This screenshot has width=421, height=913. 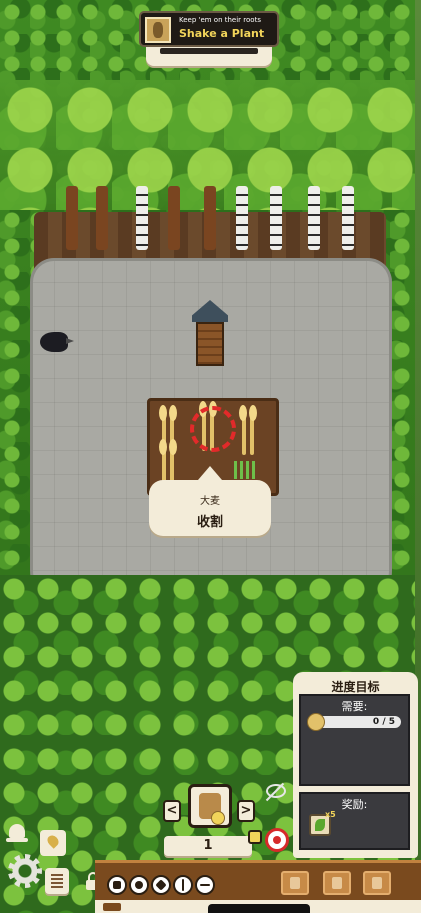 What do you see at coordinates (220, 20) in the screenshot?
I see `quest-subtitle: Keep 'em on their roots` at bounding box center [220, 20].